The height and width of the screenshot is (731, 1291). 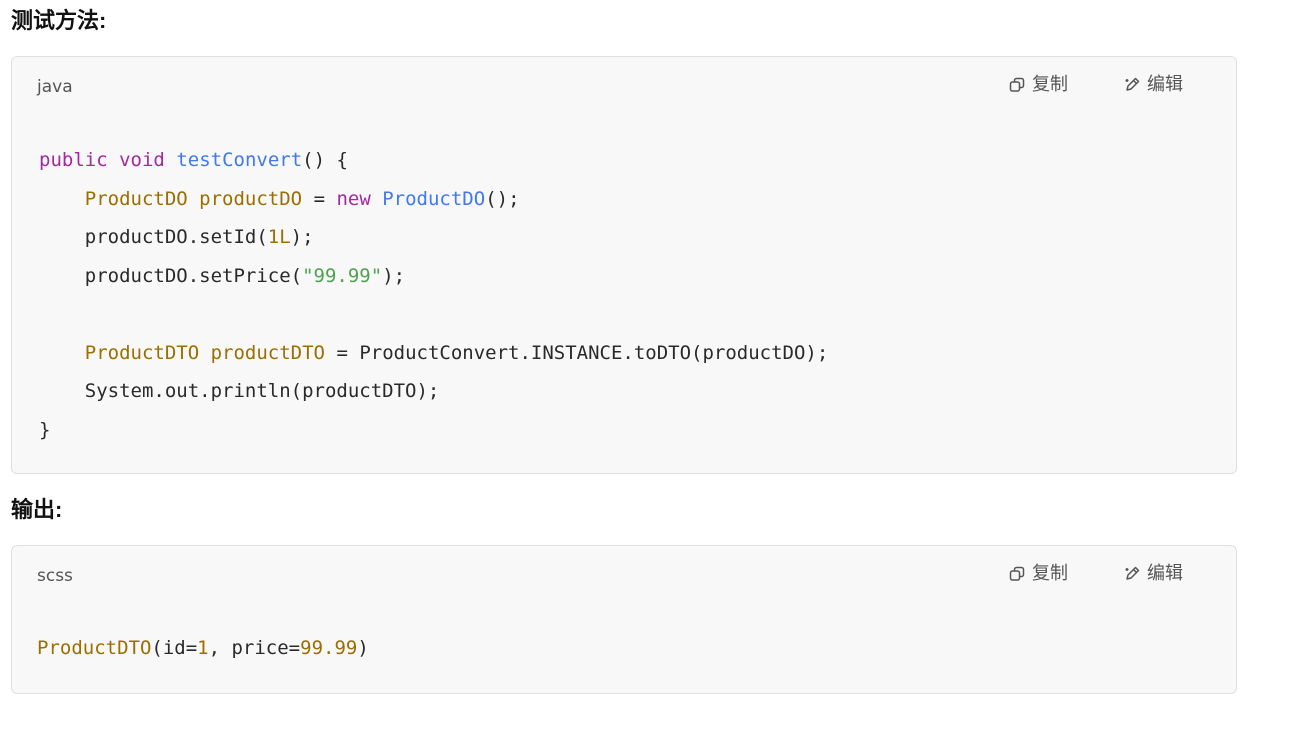 What do you see at coordinates (251, 198) in the screenshot?
I see `code-token: productDO` at bounding box center [251, 198].